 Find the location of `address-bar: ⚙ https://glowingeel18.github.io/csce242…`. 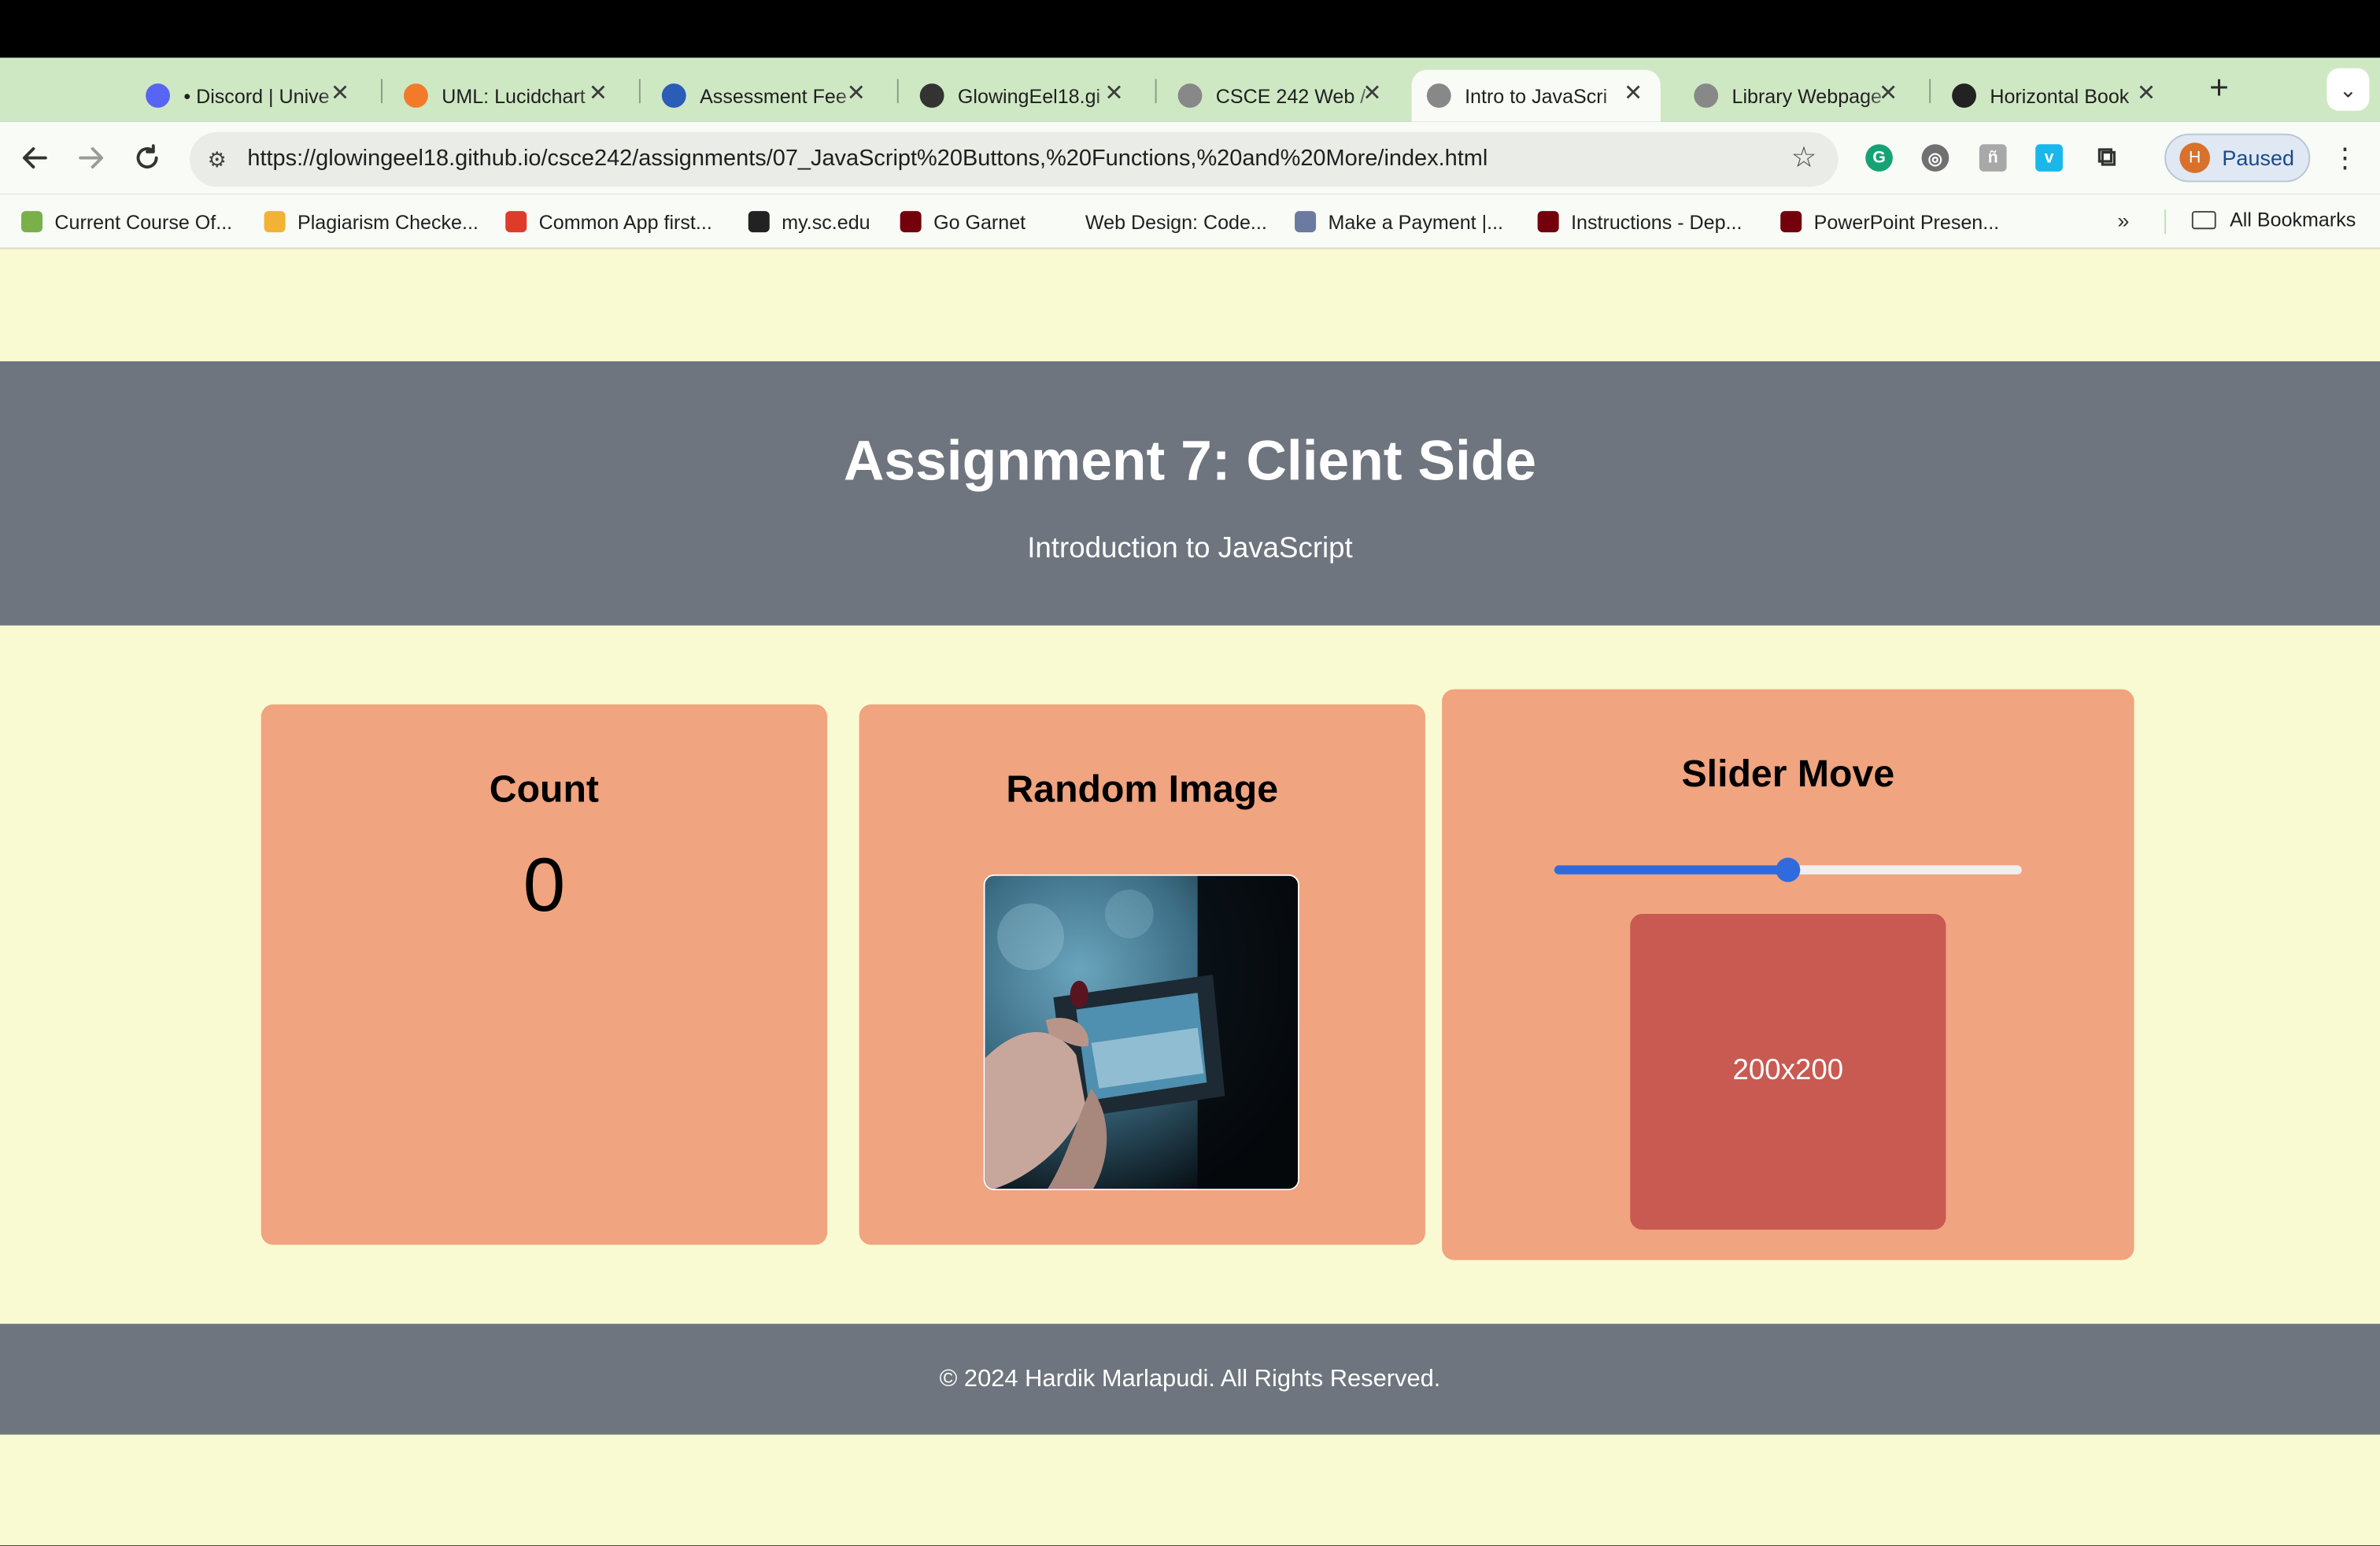

address-bar: ⚙ https://glowingeel18.github.io/csce242… is located at coordinates (1015, 159).